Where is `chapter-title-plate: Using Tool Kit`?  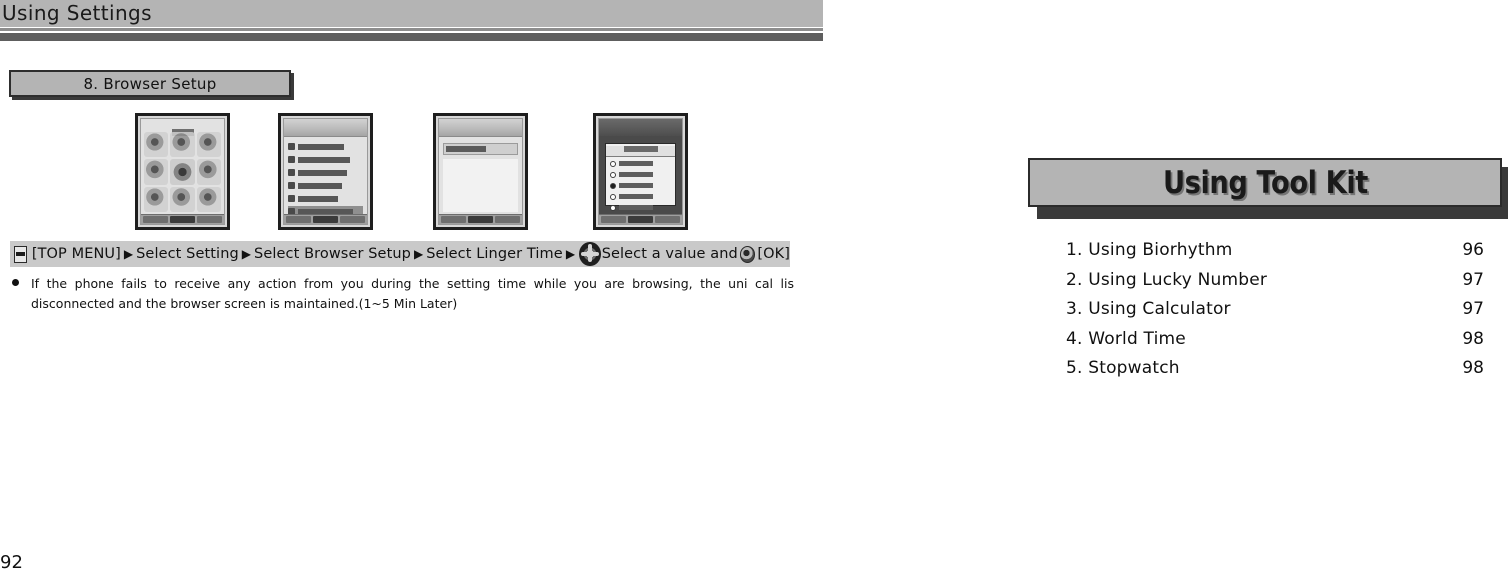
chapter-title-plate: Using Tool Kit is located at coordinates (1268, 188).